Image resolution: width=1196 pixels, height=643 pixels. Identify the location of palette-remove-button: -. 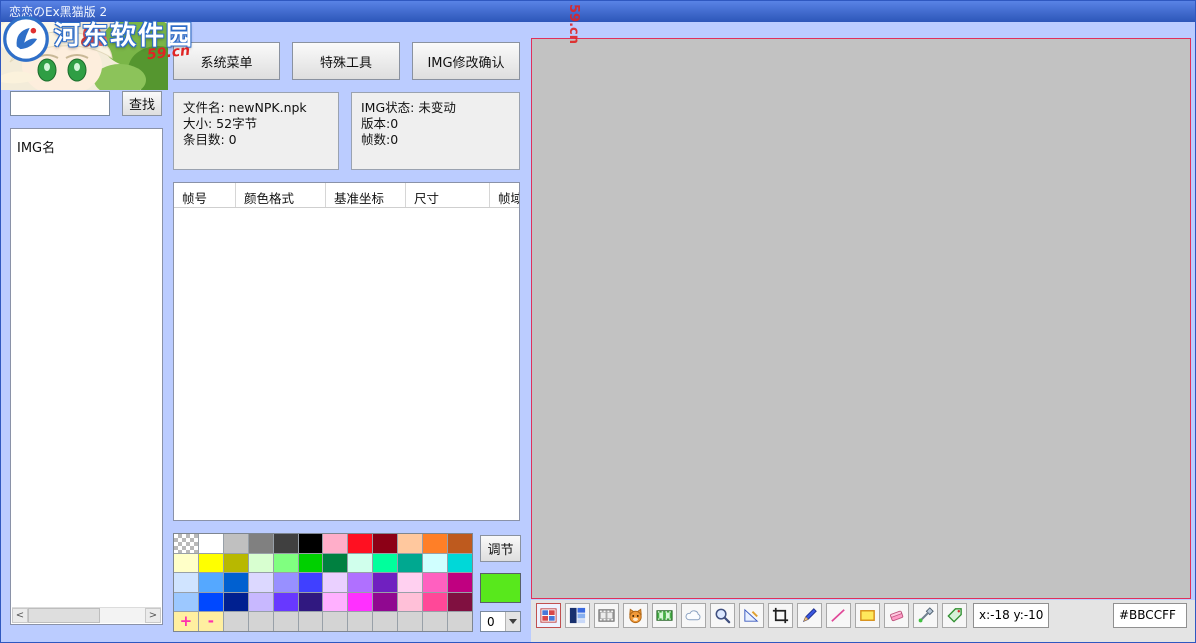
(210, 621).